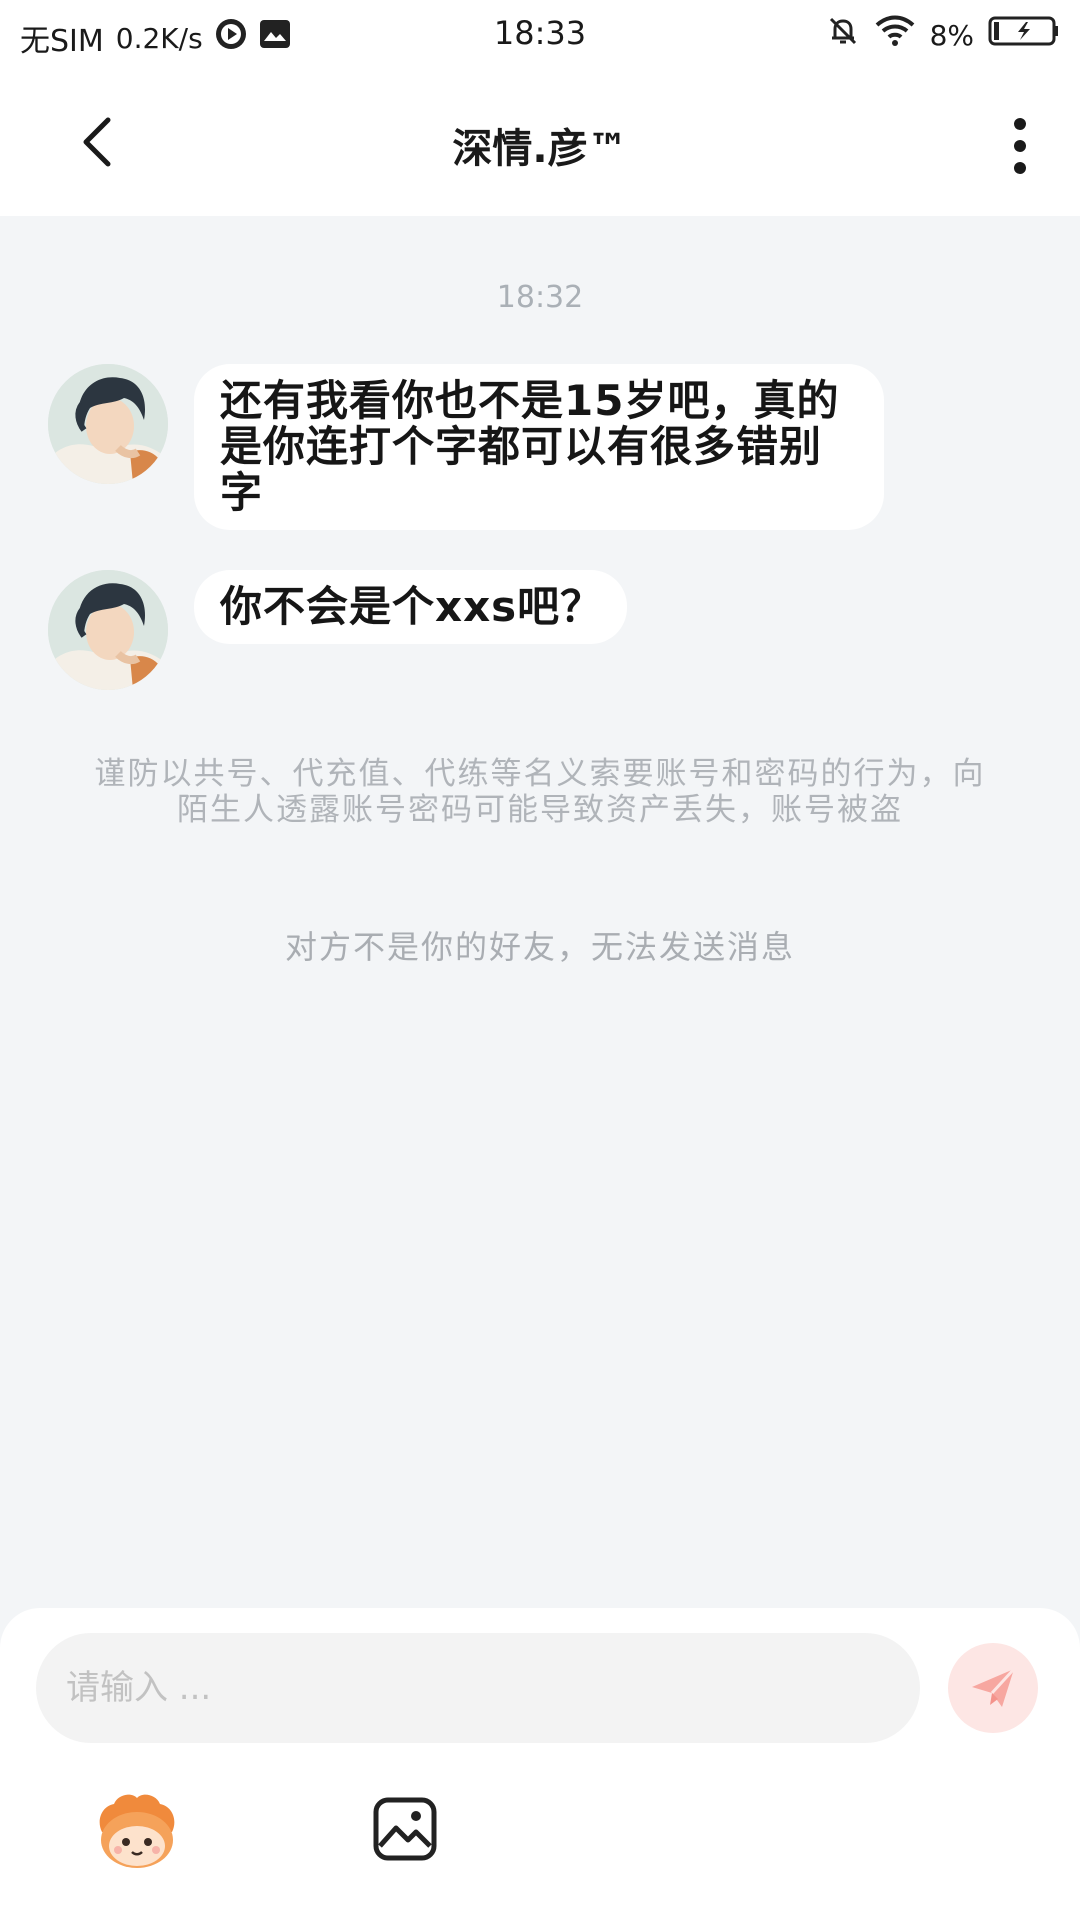 The image size is (1080, 1920). I want to click on message-timestamp: 18:32, so click(540, 297).